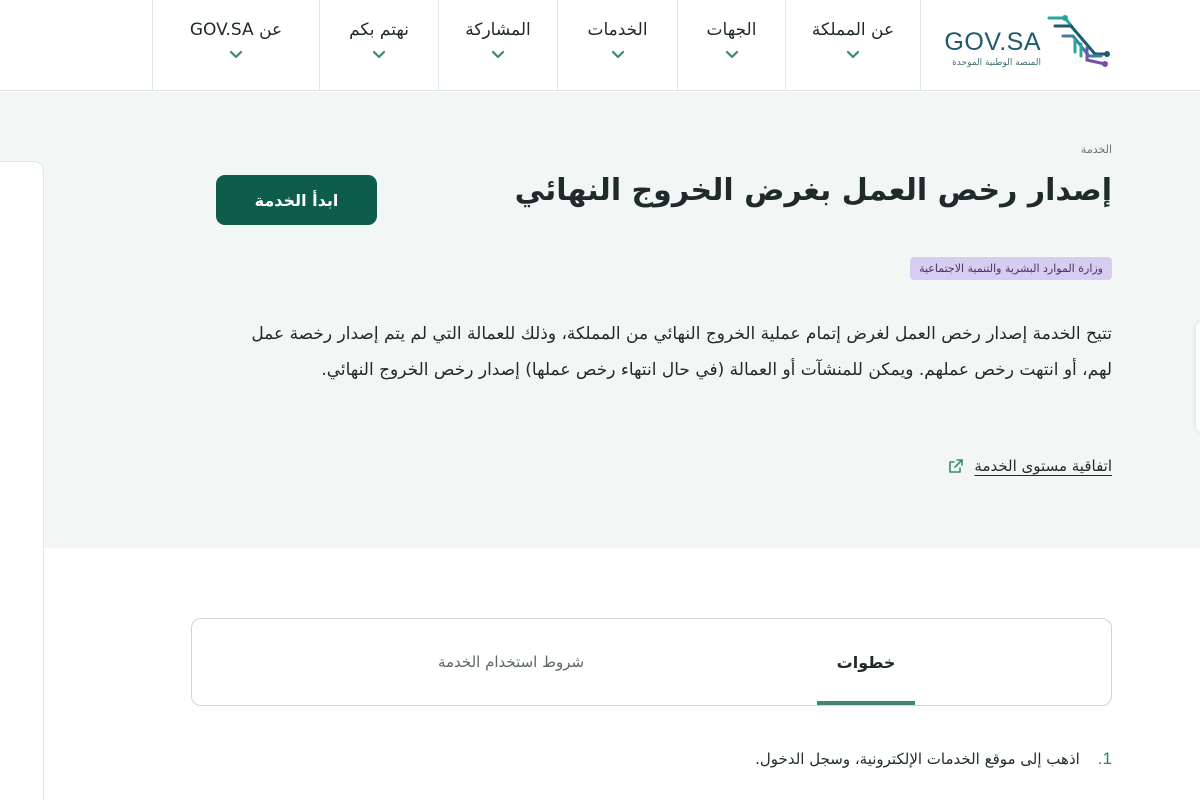 The height and width of the screenshot is (800, 1200). Describe the element at coordinates (22, 480) in the screenshot. I see `side-panel` at that location.